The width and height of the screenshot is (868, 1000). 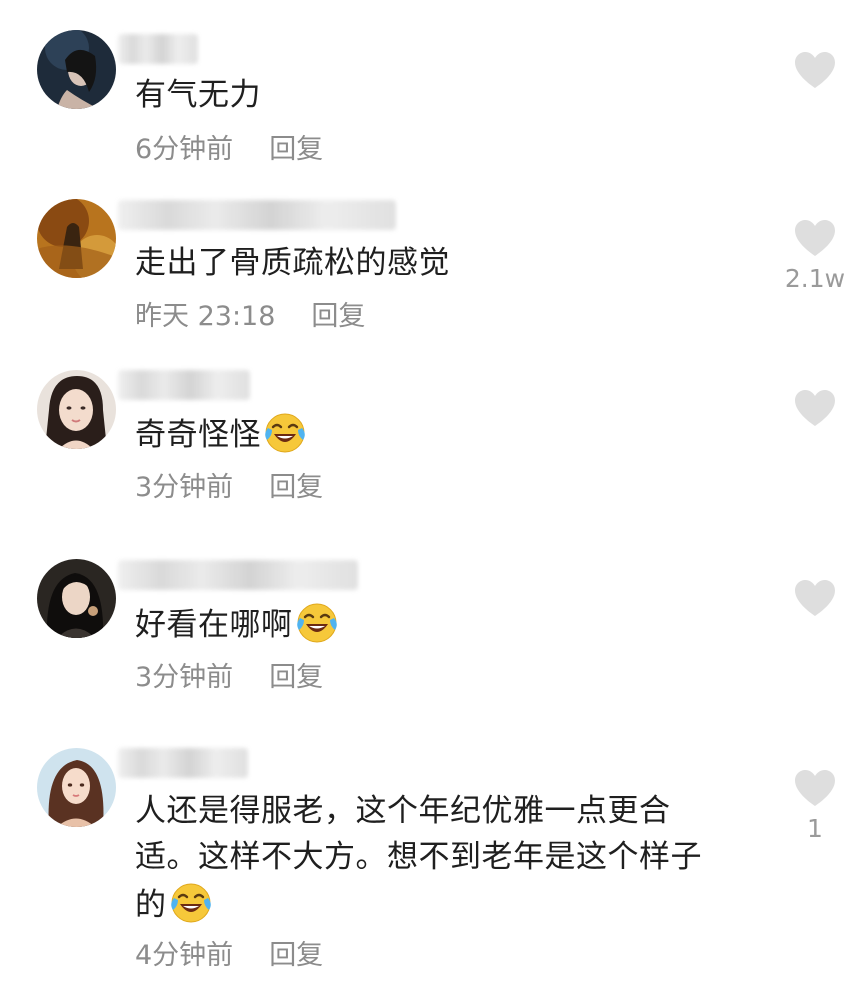 I want to click on comment-time: 4分钟前, so click(x=184, y=955).